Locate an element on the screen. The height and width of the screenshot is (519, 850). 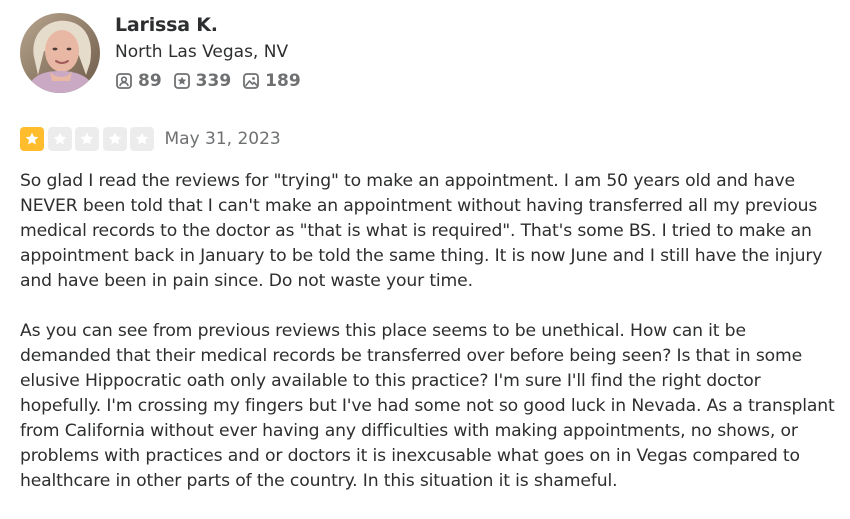
photos-count: 189 is located at coordinates (271, 81).